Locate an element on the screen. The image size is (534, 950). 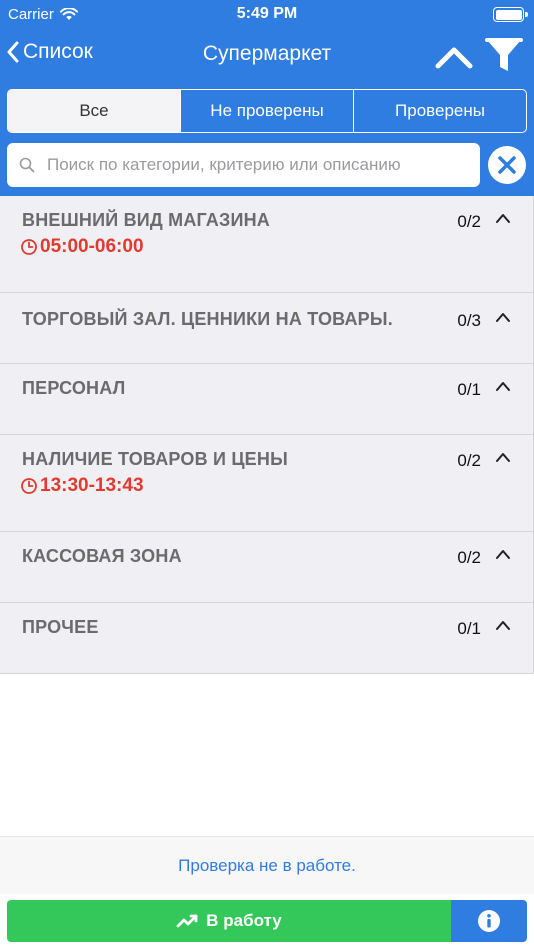
start-work-button: В работу is located at coordinates (229, 921).